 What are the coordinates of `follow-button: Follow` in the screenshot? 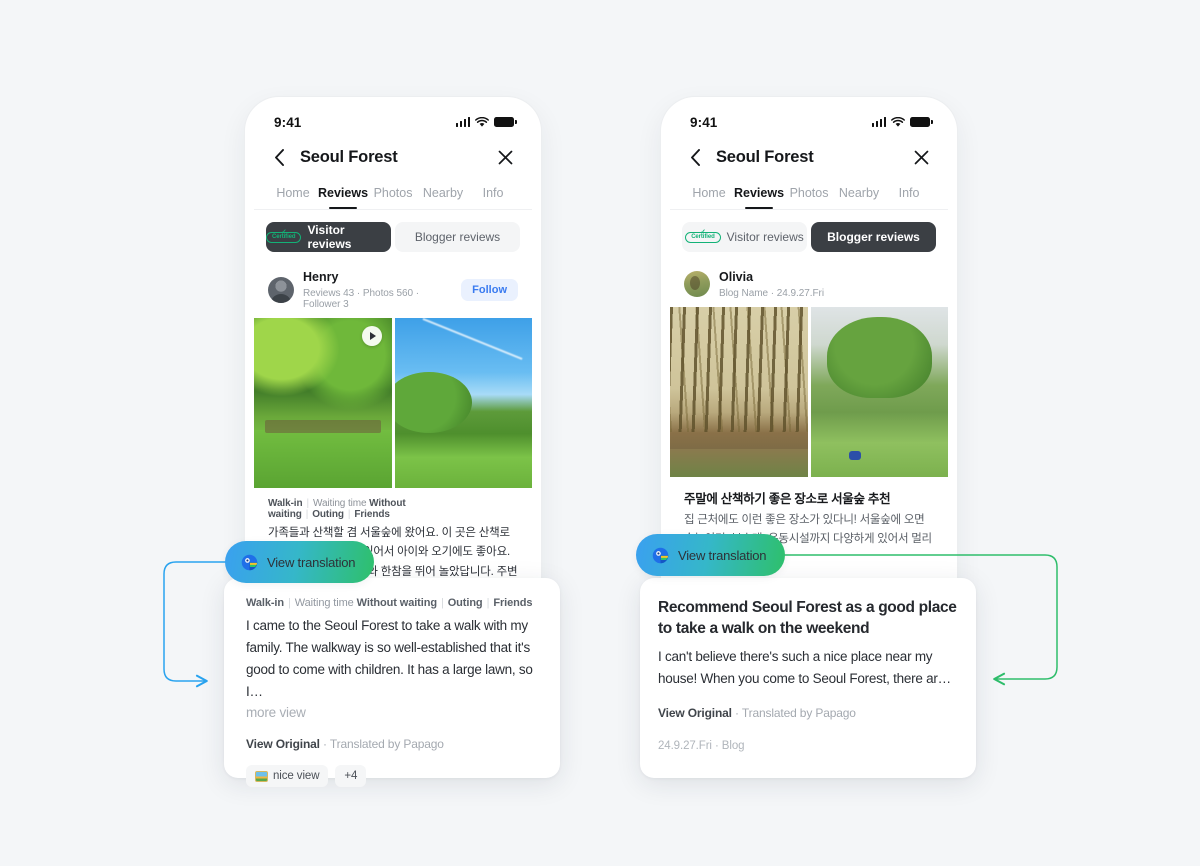 It's located at (489, 289).